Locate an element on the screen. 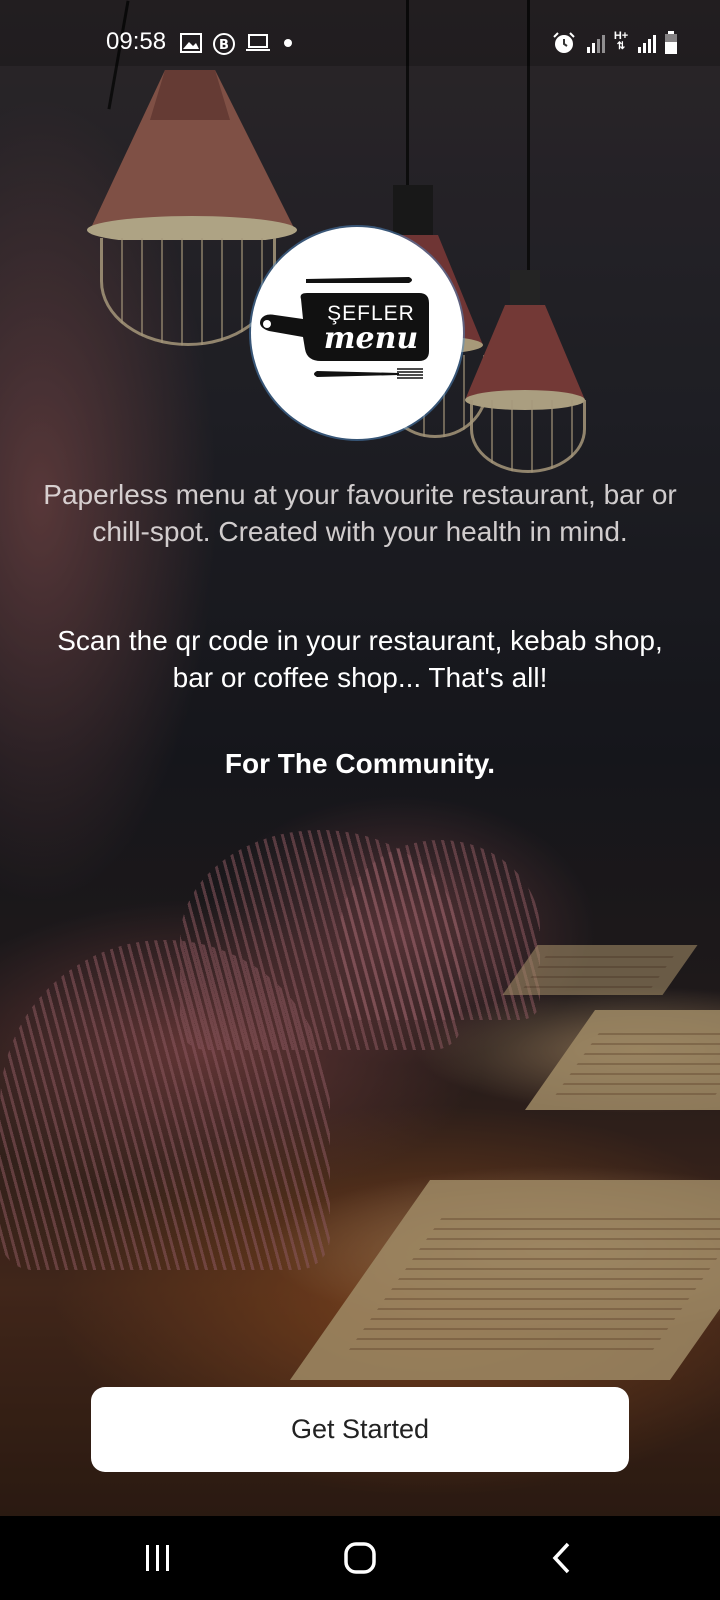 This screenshot has width=720, height=1600. b-badge-icon: B is located at coordinates (224, 44).